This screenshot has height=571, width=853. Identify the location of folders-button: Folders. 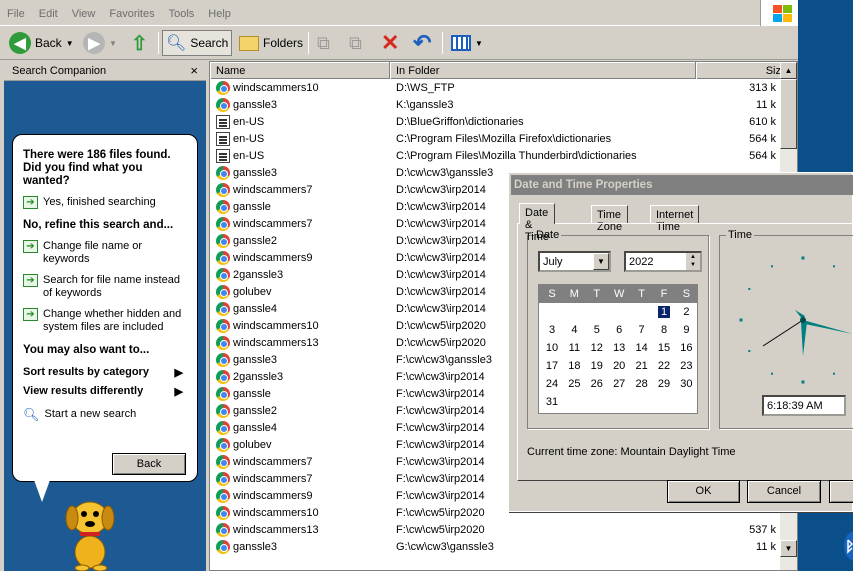
(271, 43).